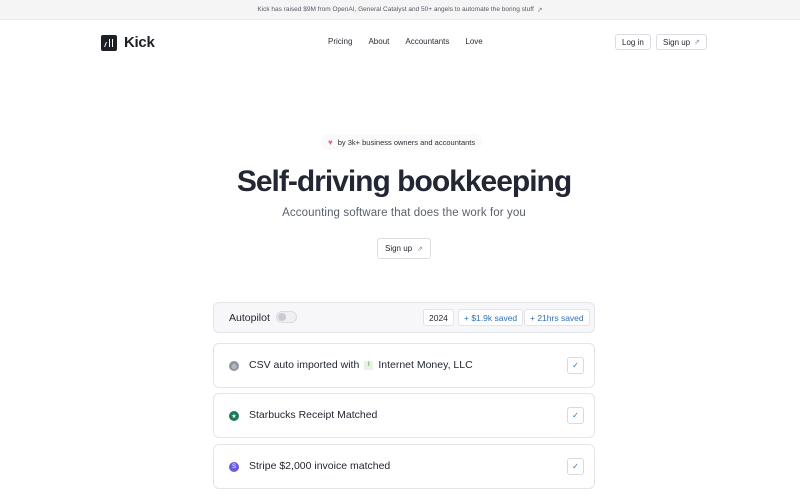 The image size is (800, 496). Describe the element at coordinates (404, 181) in the screenshot. I see `hero-title: Self-driving bookkeeping` at that location.